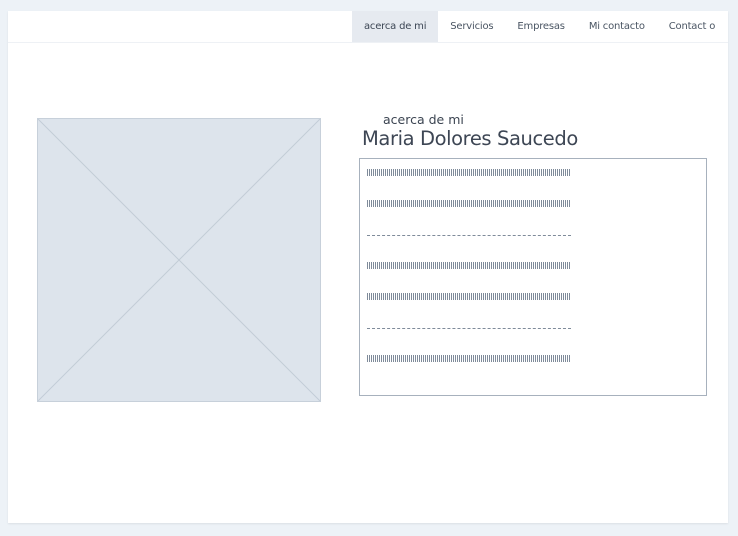  I want to click on nav-item-label: Empresas, so click(541, 26).